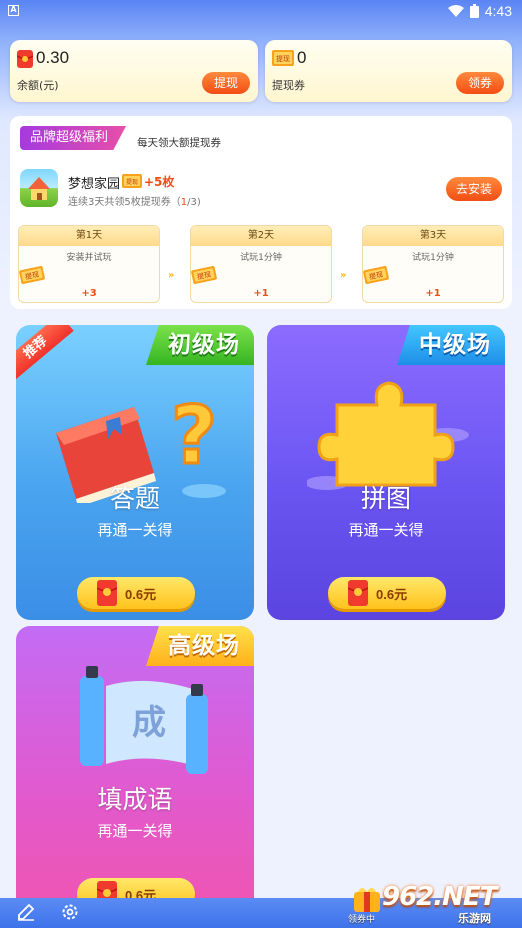 The image size is (522, 928). Describe the element at coordinates (200, 345) in the screenshot. I see `level-tag: 初级场` at that location.